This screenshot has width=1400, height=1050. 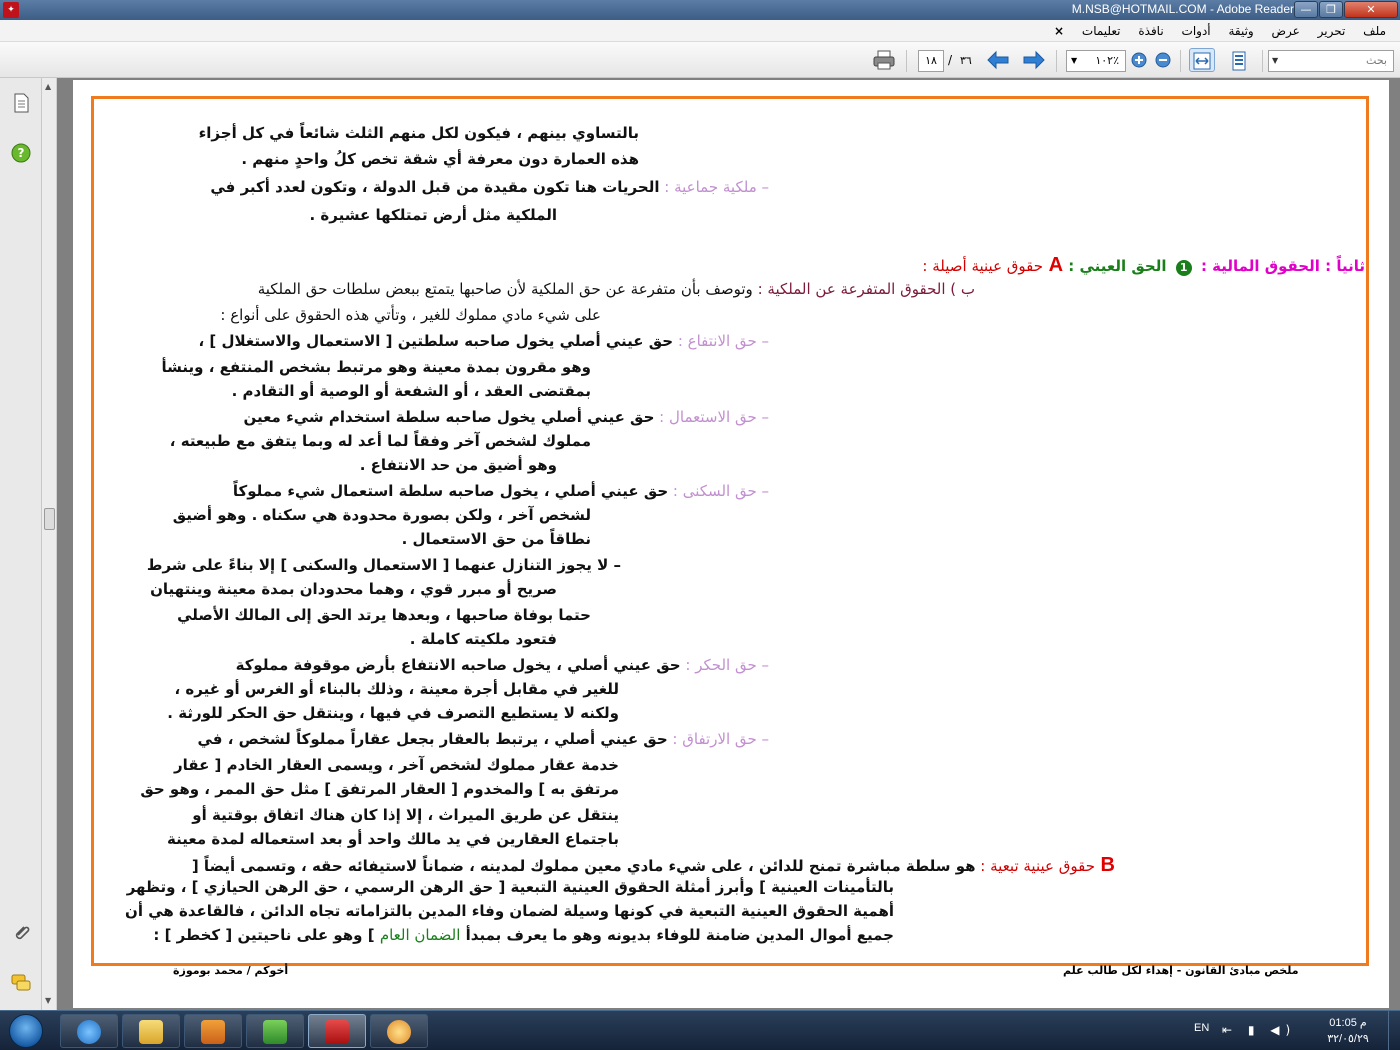 I want to click on close-window-button: ✕, so click(x=1371, y=9).